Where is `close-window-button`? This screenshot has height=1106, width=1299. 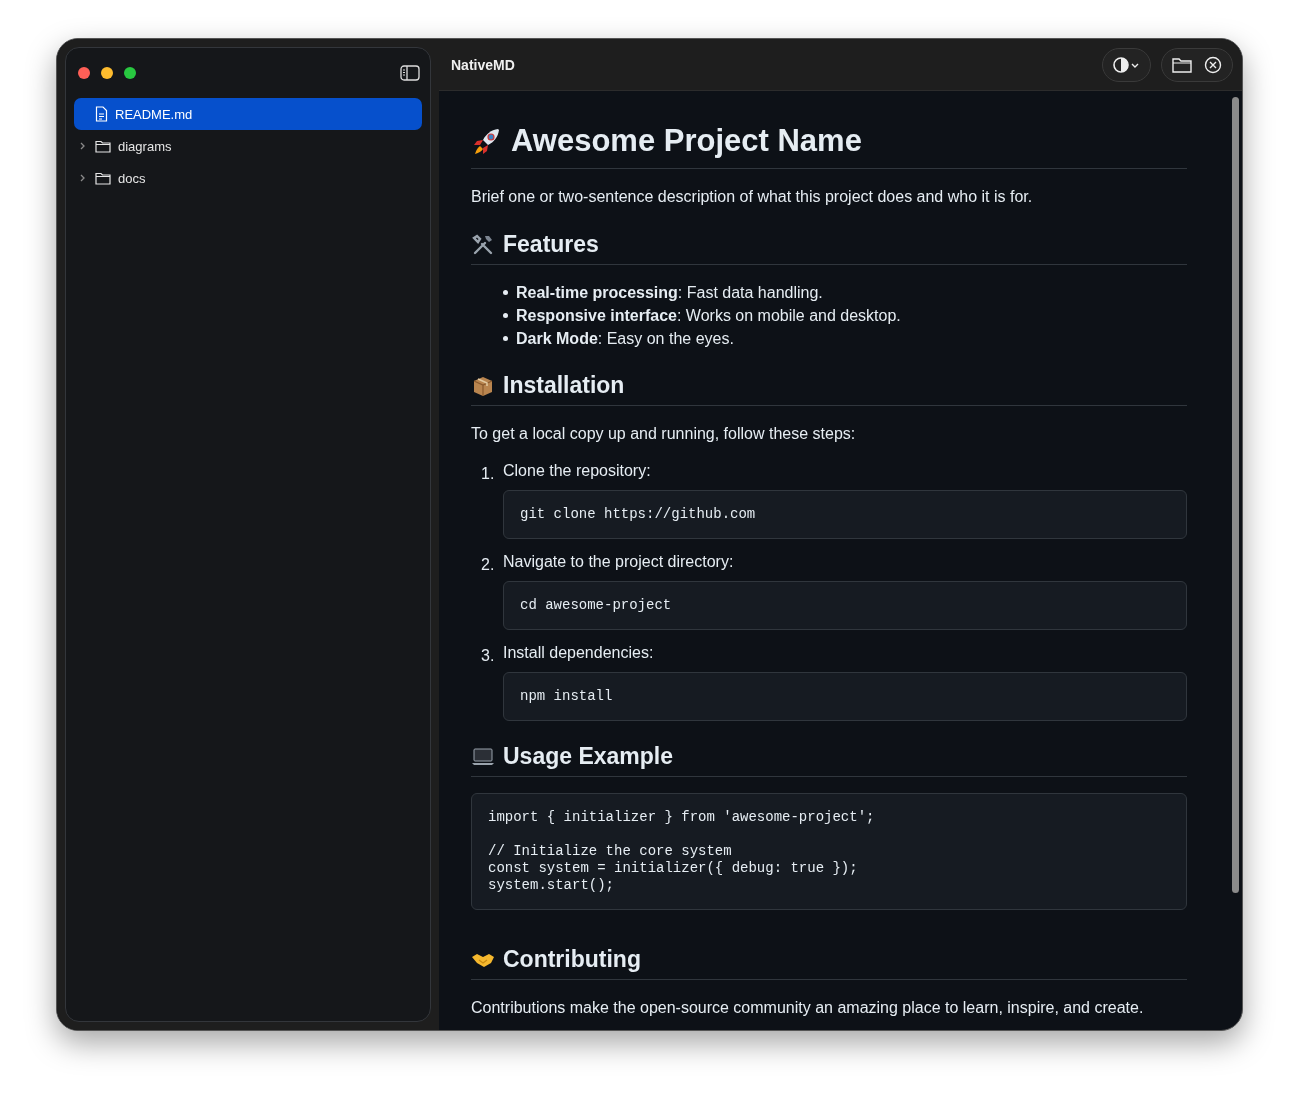 close-window-button is located at coordinates (84, 73).